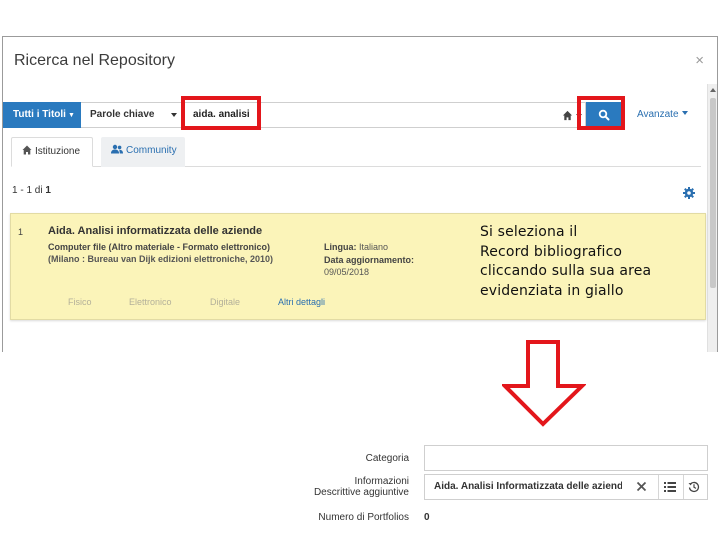  What do you see at coordinates (48, 190) in the screenshot?
I see `results-total: 1` at bounding box center [48, 190].